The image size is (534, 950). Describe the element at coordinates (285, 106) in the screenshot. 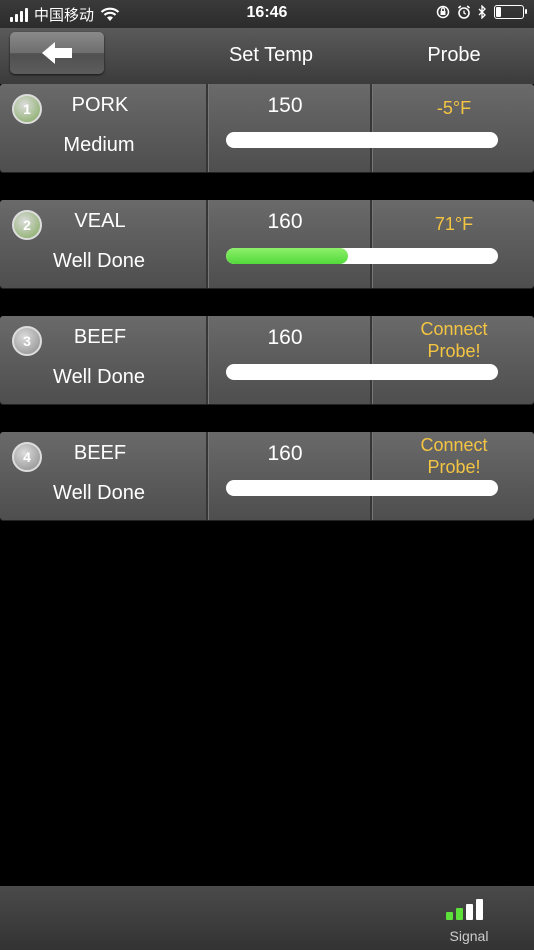

I see `set-temp-value: 150` at that location.